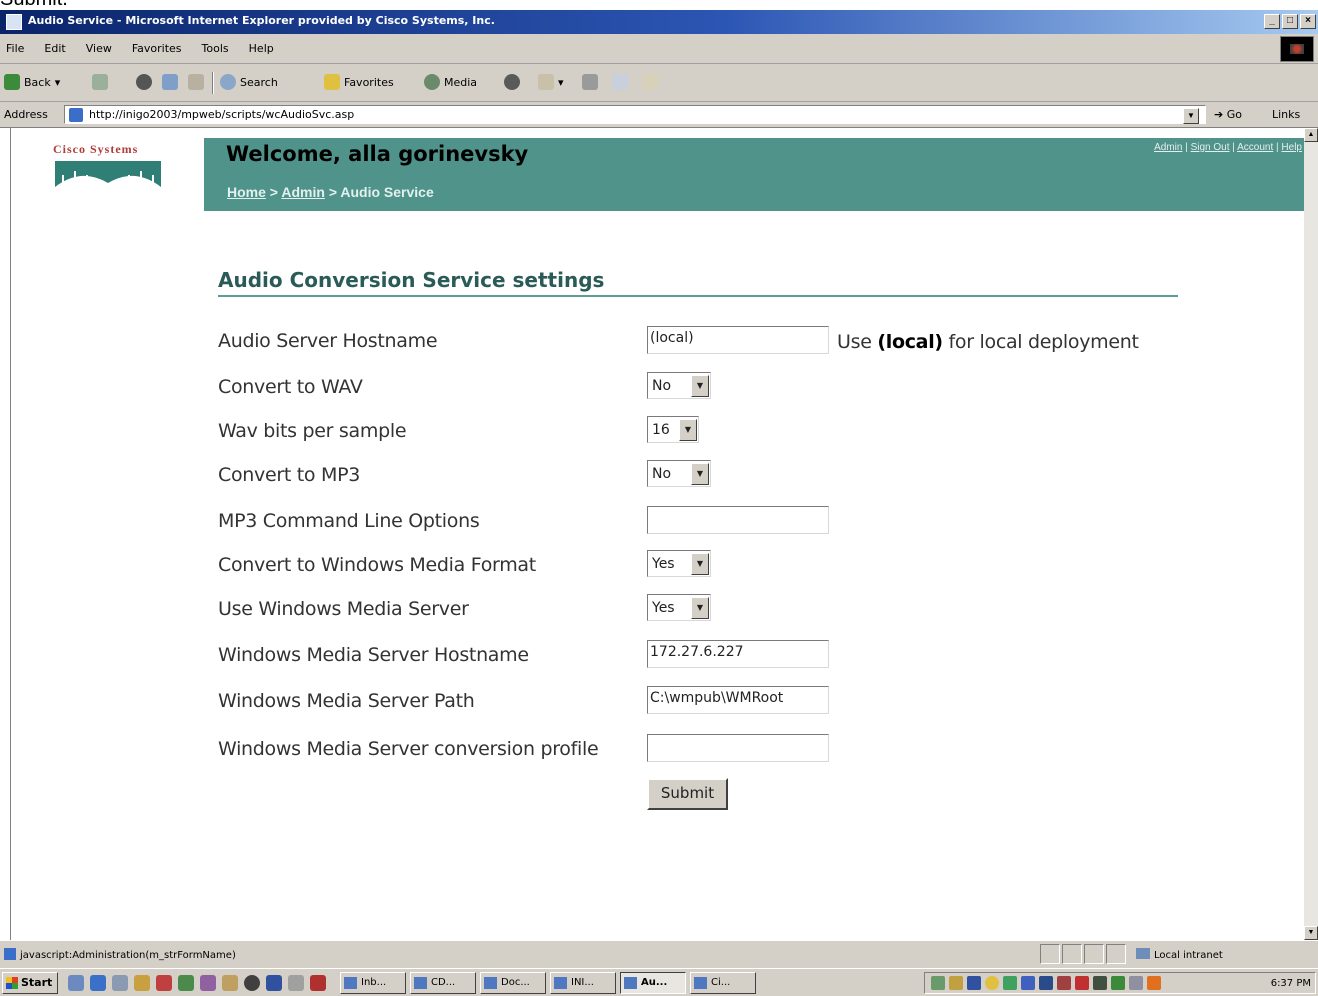 The height and width of the screenshot is (996, 1318). What do you see at coordinates (679, 473) in the screenshot?
I see `convert-to-mp3-select: No ▼` at bounding box center [679, 473].